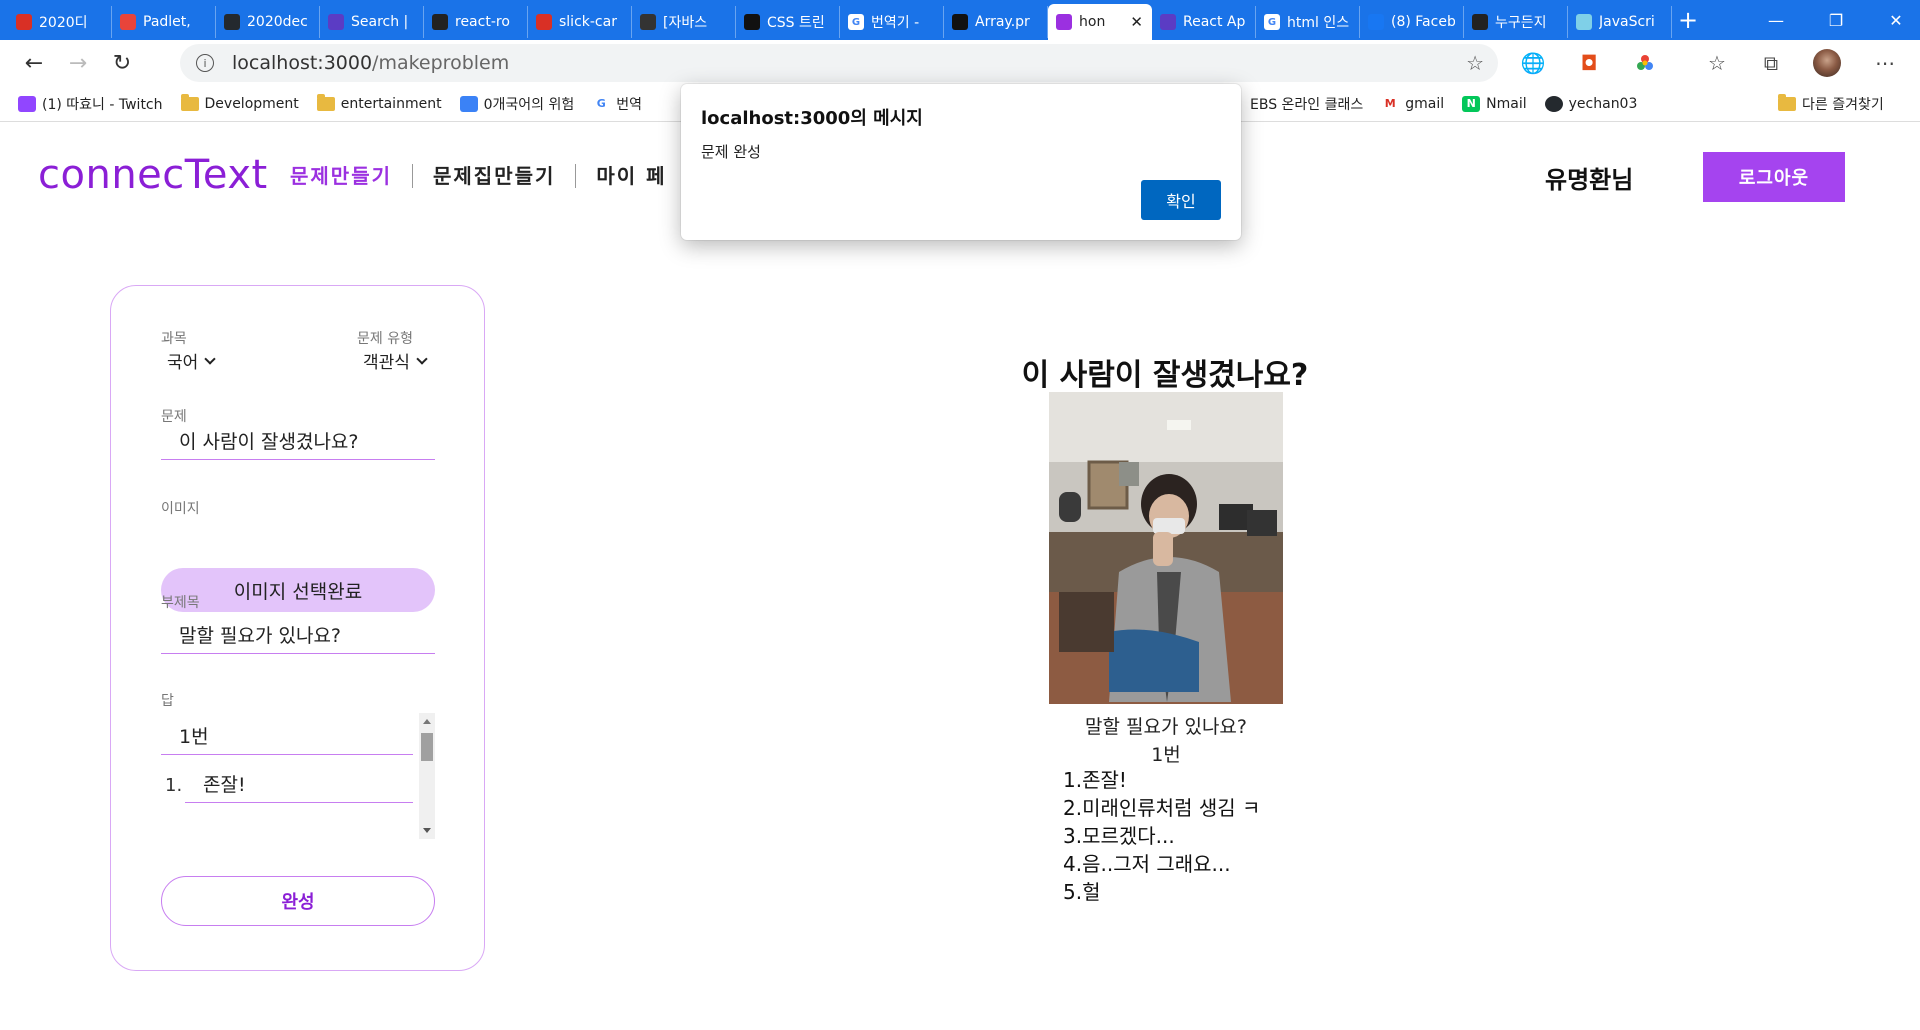 This screenshot has height=1030, width=1920. What do you see at coordinates (351, 176) in the screenshot?
I see `menu-make-problem: 문제만들기` at bounding box center [351, 176].